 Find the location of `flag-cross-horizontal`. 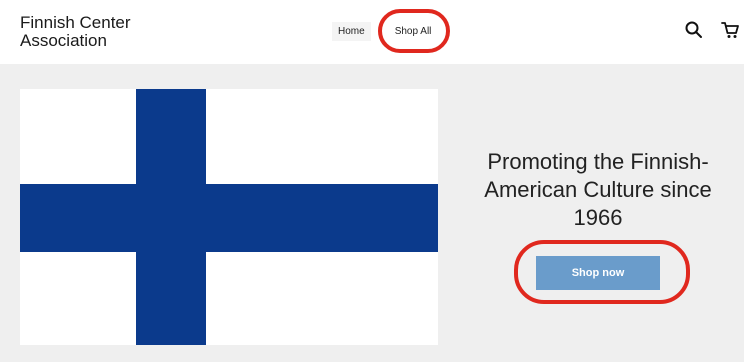

flag-cross-horizontal is located at coordinates (229, 218).